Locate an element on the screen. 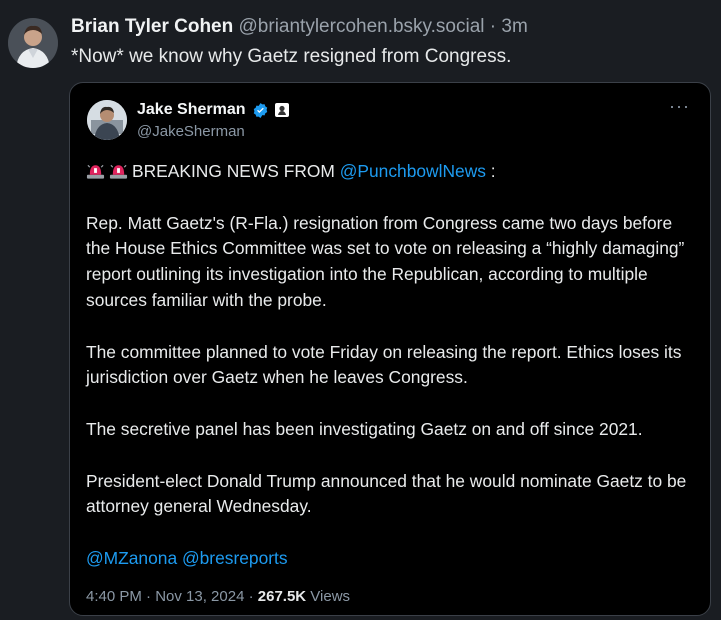 The height and width of the screenshot is (620, 721). quoted-author-avatar is located at coordinates (107, 120).